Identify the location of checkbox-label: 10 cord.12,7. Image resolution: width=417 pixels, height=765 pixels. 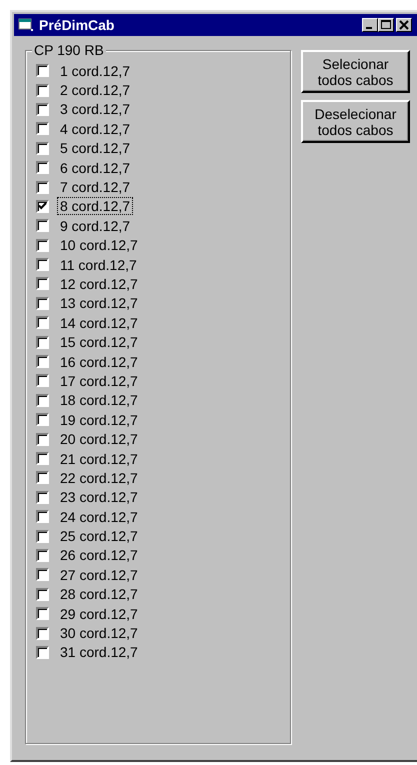
(99, 245).